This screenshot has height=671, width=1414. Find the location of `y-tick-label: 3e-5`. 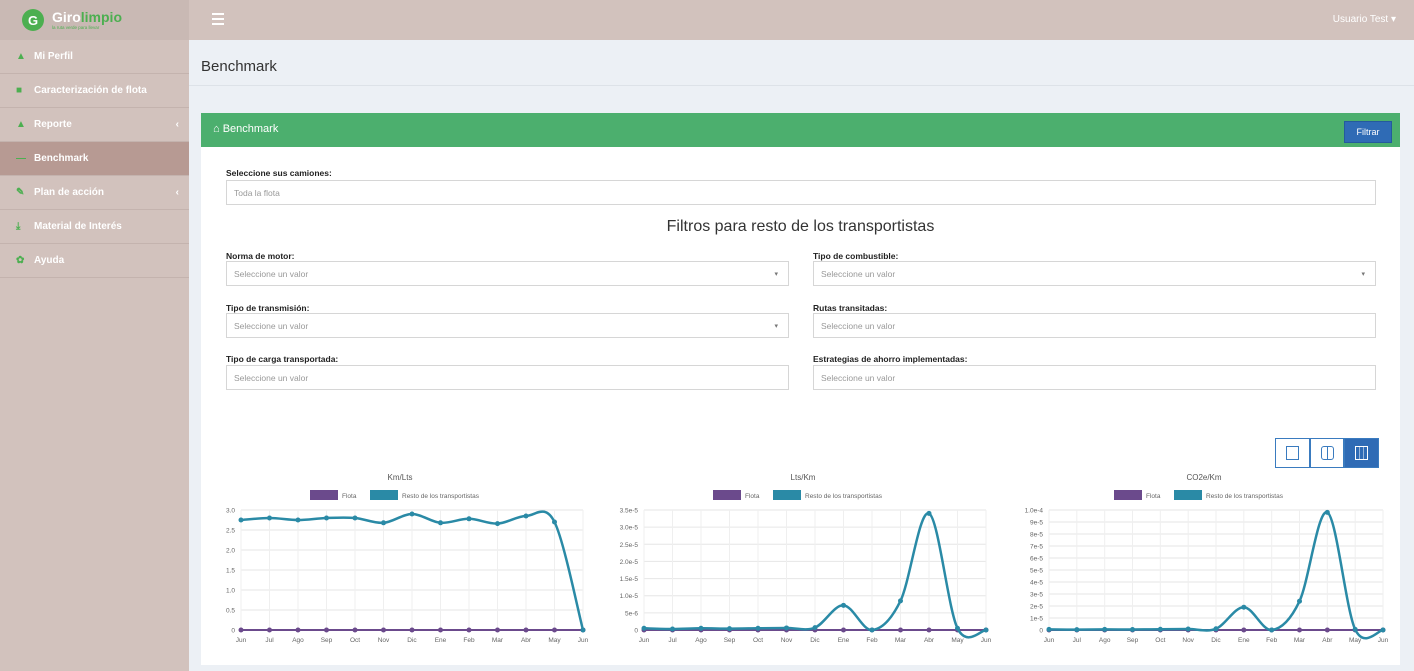

y-tick-label: 3e-5 is located at coordinates (1036, 595).